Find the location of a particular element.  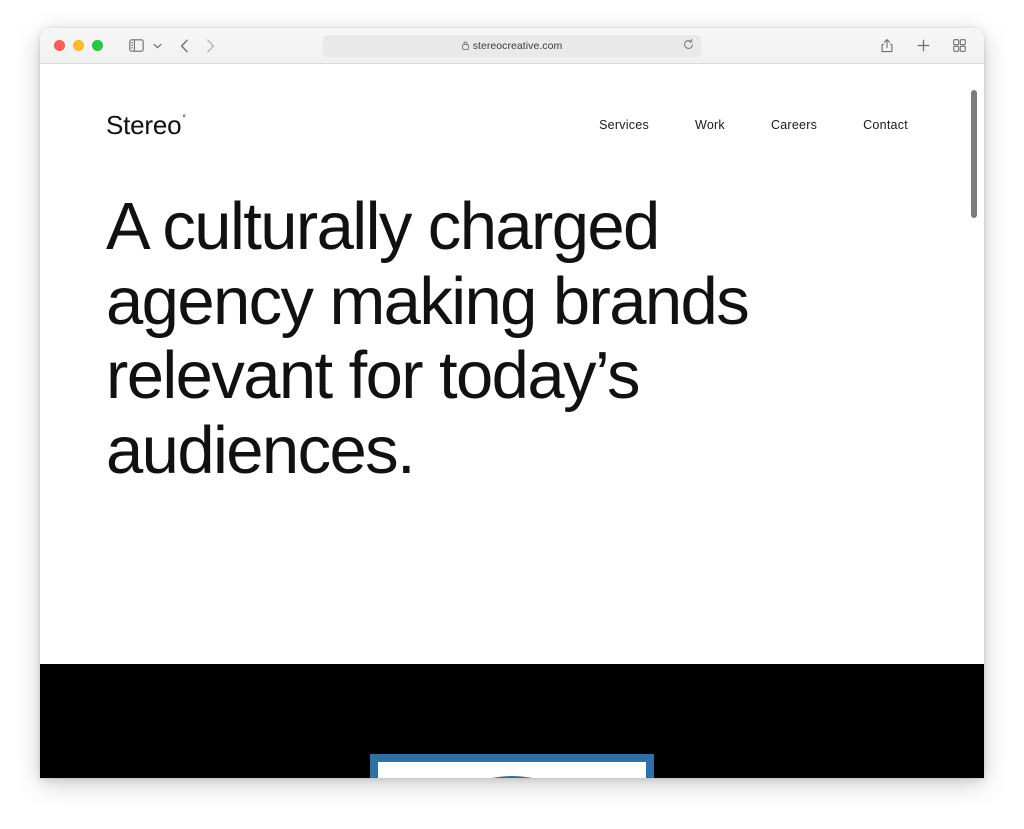

window-controls is located at coordinates (78, 45).